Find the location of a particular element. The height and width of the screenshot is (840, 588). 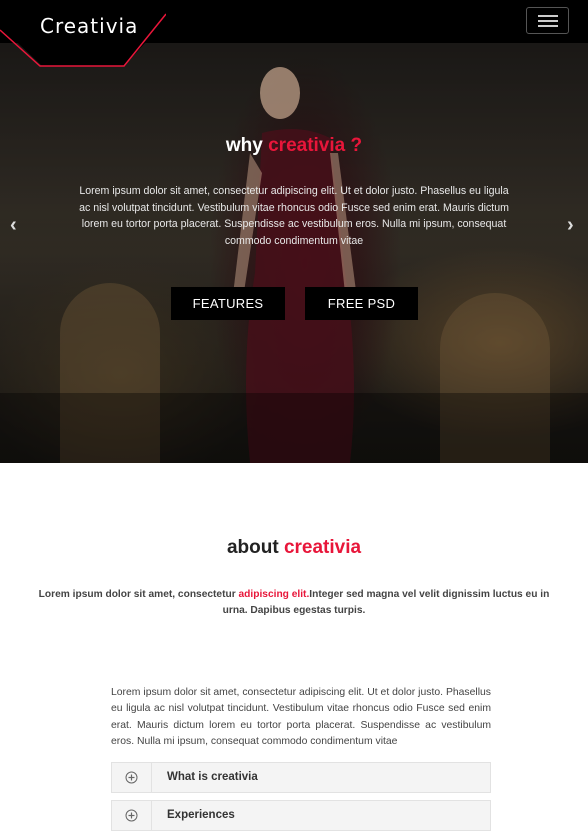

accordion-item-what-is-creativia: What is creativia is located at coordinates (301, 777).